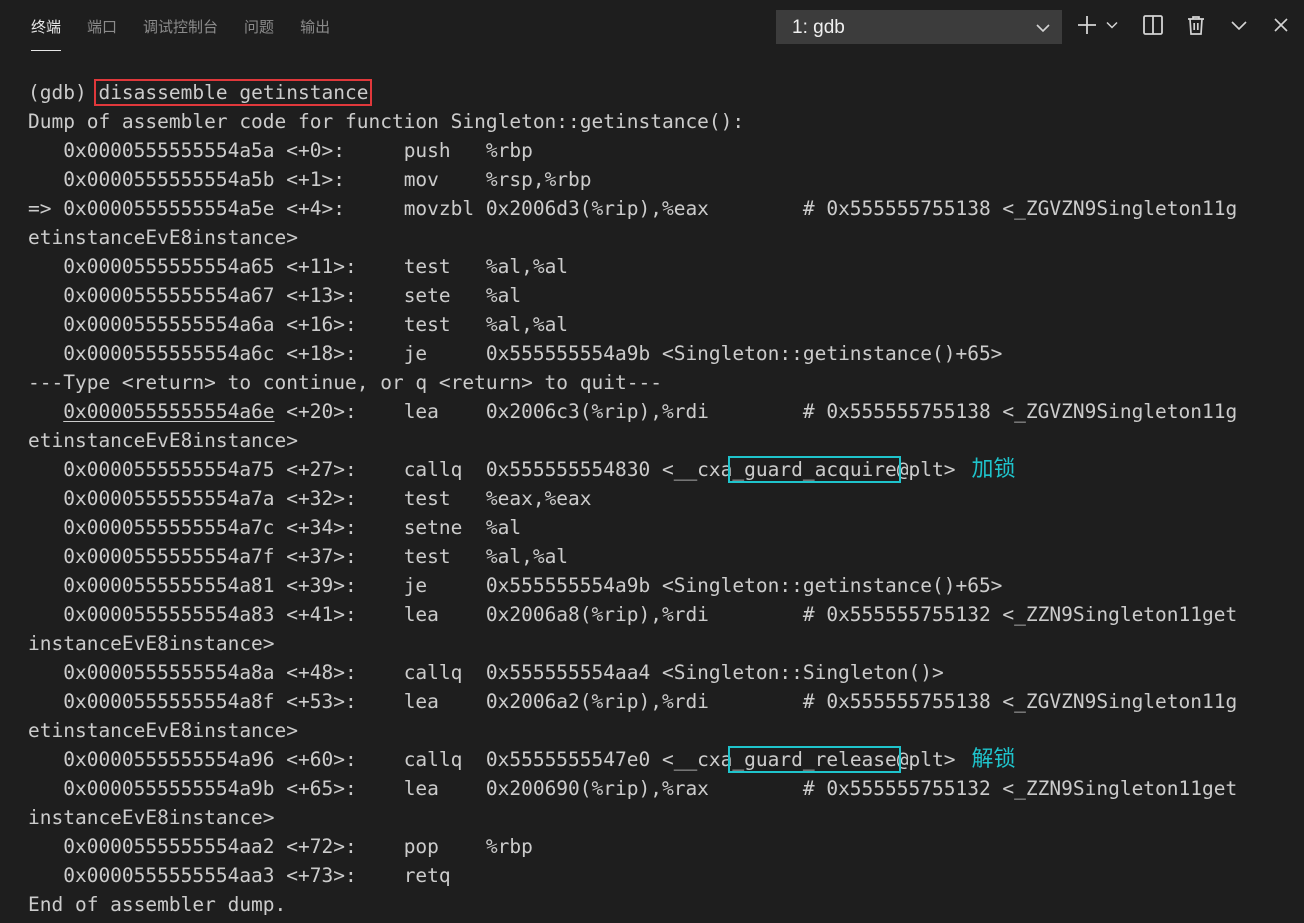 This screenshot has height=923, width=1304. I want to click on panel-tabs: 终端 端口 调试控制台 问题 输出, so click(180, 28).